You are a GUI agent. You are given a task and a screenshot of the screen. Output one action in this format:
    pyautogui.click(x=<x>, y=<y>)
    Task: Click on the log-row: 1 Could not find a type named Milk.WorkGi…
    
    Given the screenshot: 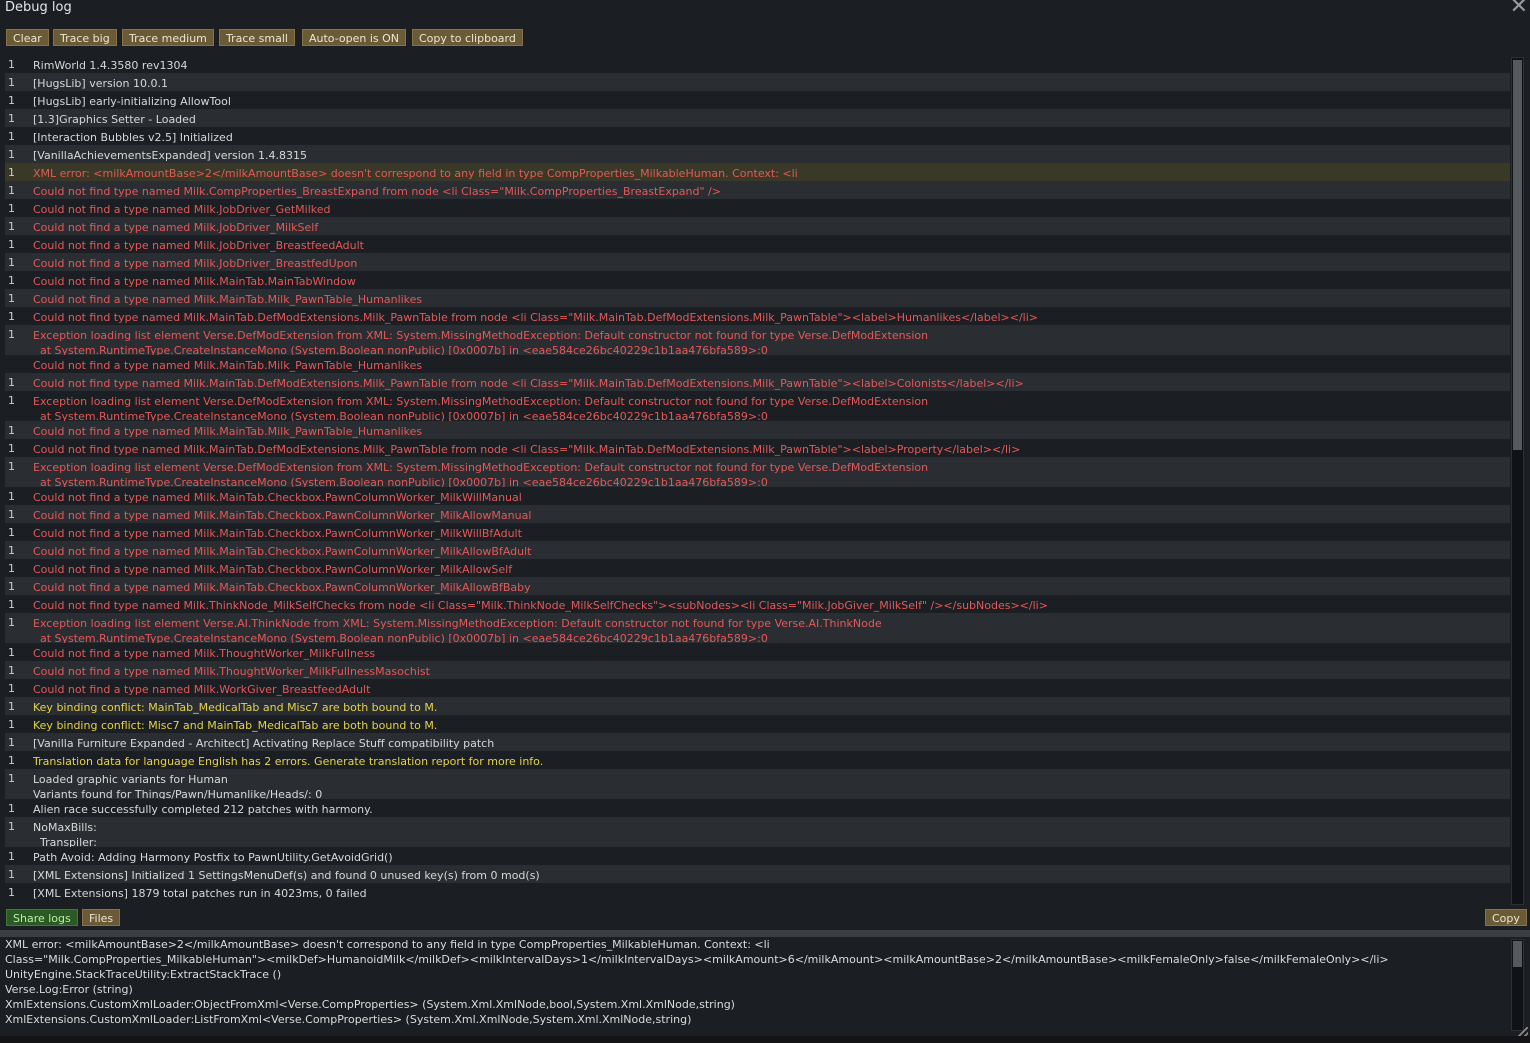 What is the action you would take?
    pyautogui.click(x=757, y=688)
    